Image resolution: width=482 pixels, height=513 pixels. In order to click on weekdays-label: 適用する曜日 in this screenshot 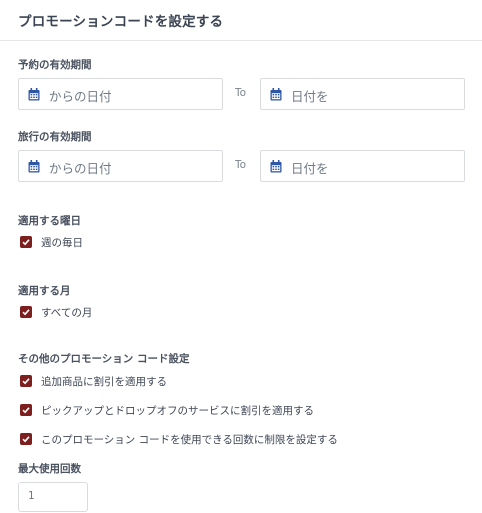, I will do `click(49, 221)`.